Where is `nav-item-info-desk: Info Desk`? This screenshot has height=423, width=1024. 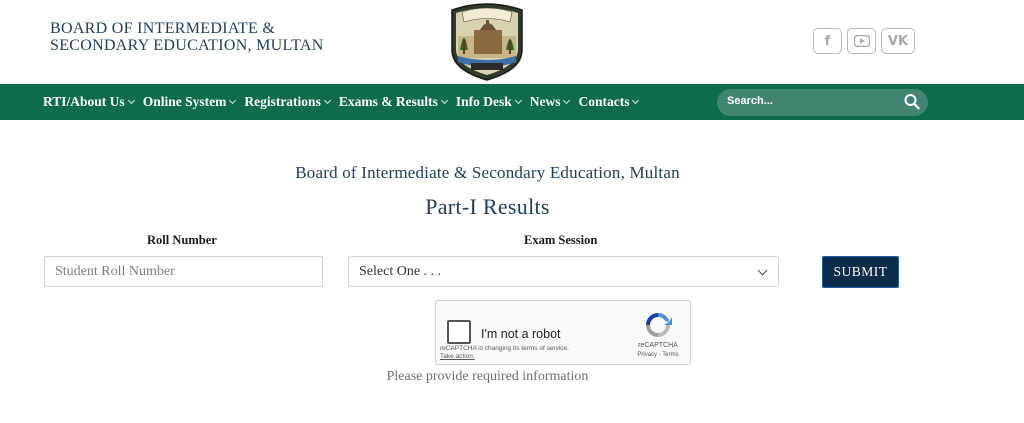
nav-item-info-desk: Info Desk is located at coordinates (488, 102).